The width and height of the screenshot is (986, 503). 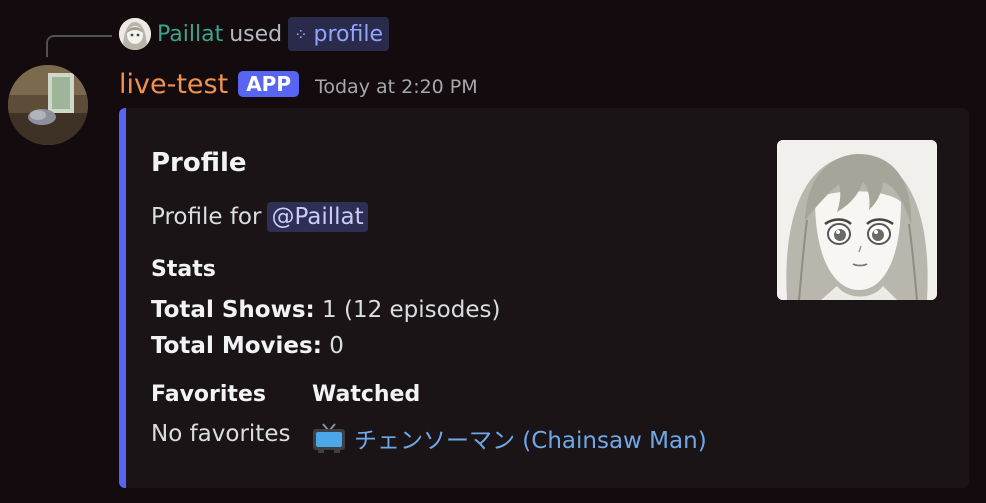 I want to click on embed-thumbnail, so click(x=857, y=220).